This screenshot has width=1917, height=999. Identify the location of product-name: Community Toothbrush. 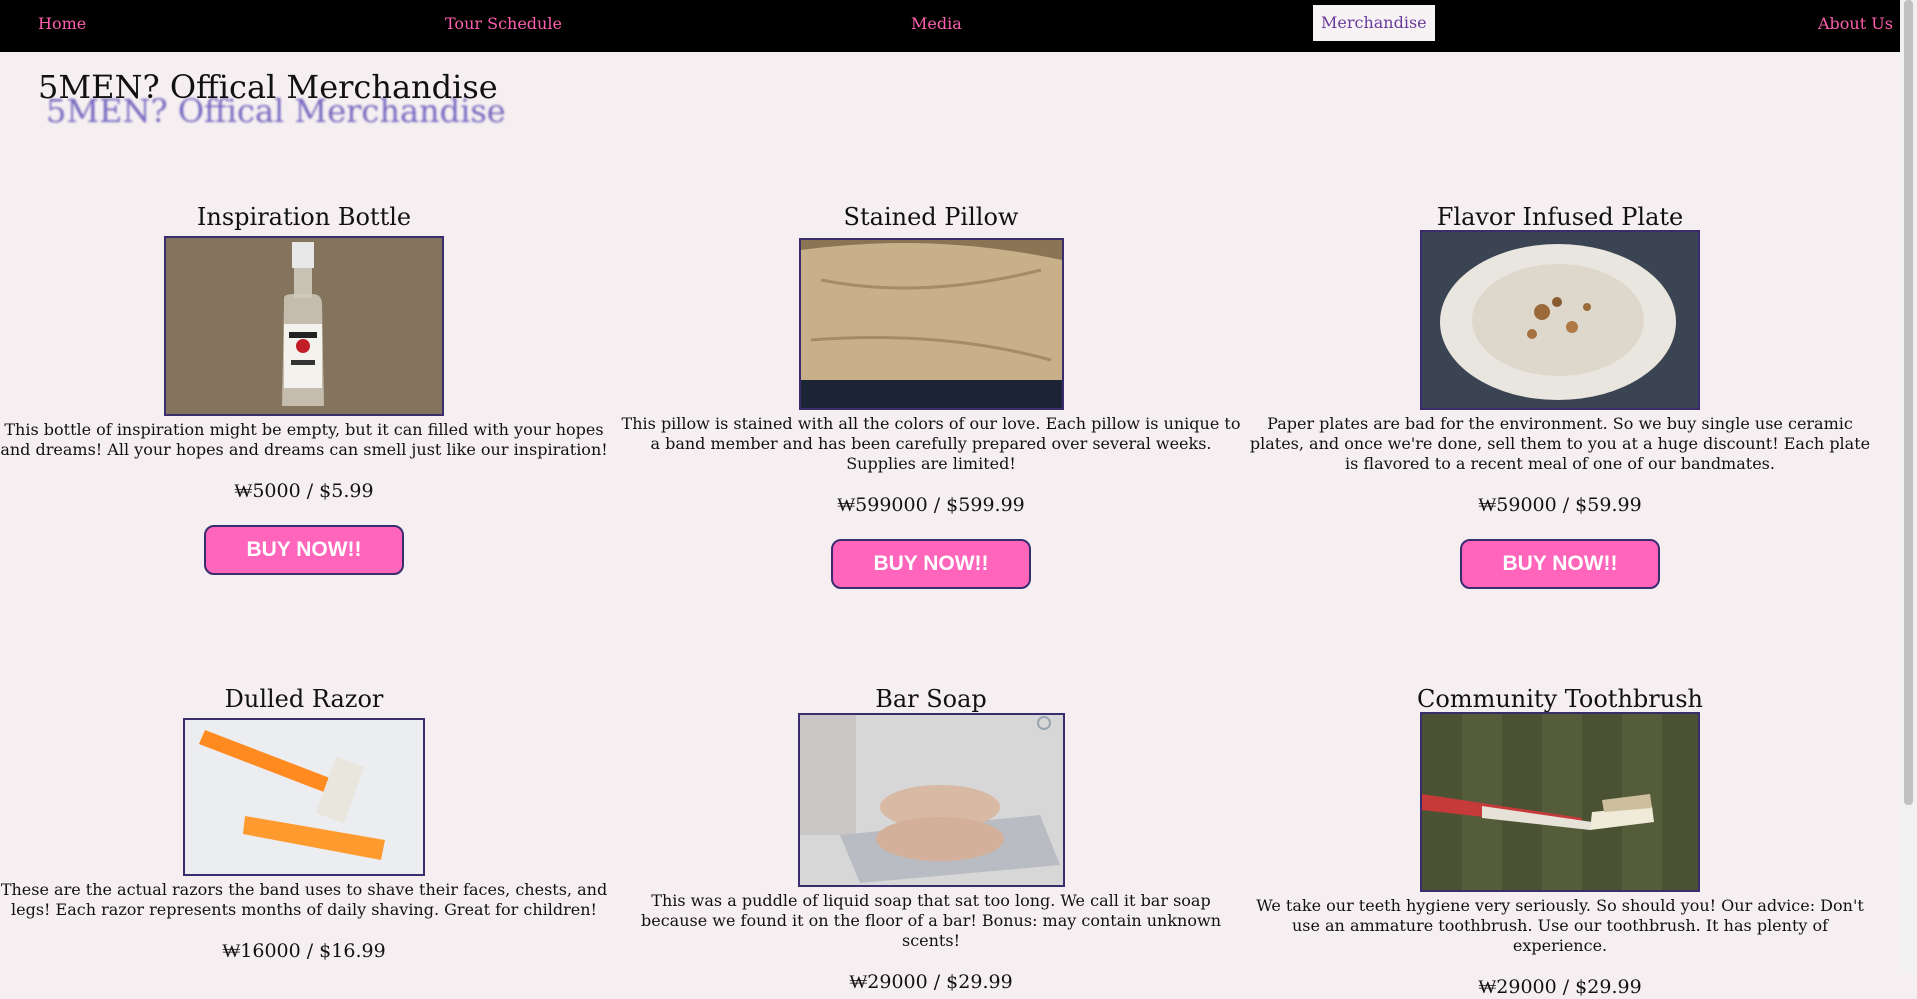
(1560, 699).